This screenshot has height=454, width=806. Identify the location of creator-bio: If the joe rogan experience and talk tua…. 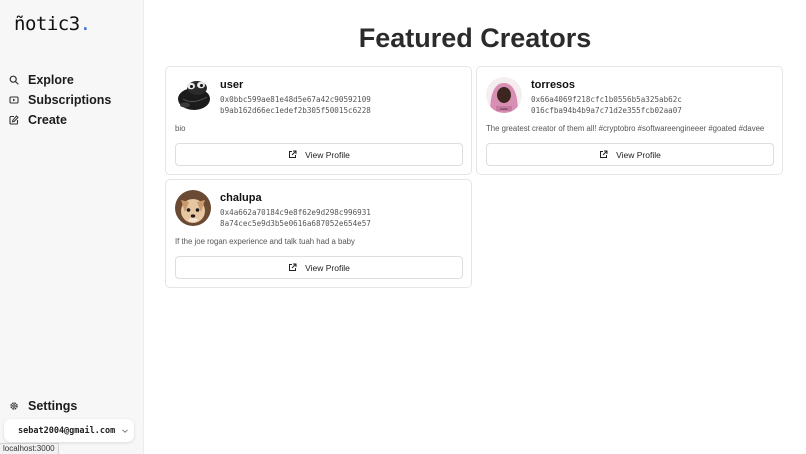
(265, 241).